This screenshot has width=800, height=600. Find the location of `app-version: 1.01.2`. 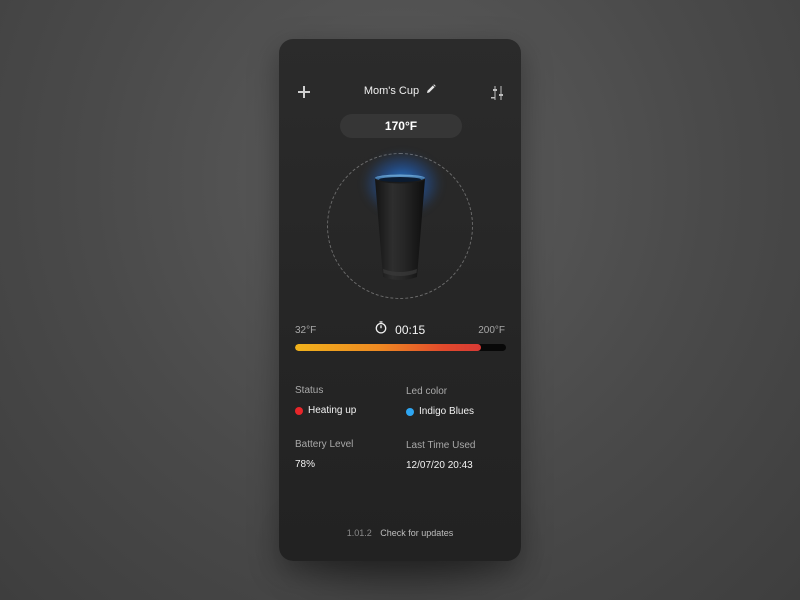

app-version: 1.01.2 is located at coordinates (359, 533).